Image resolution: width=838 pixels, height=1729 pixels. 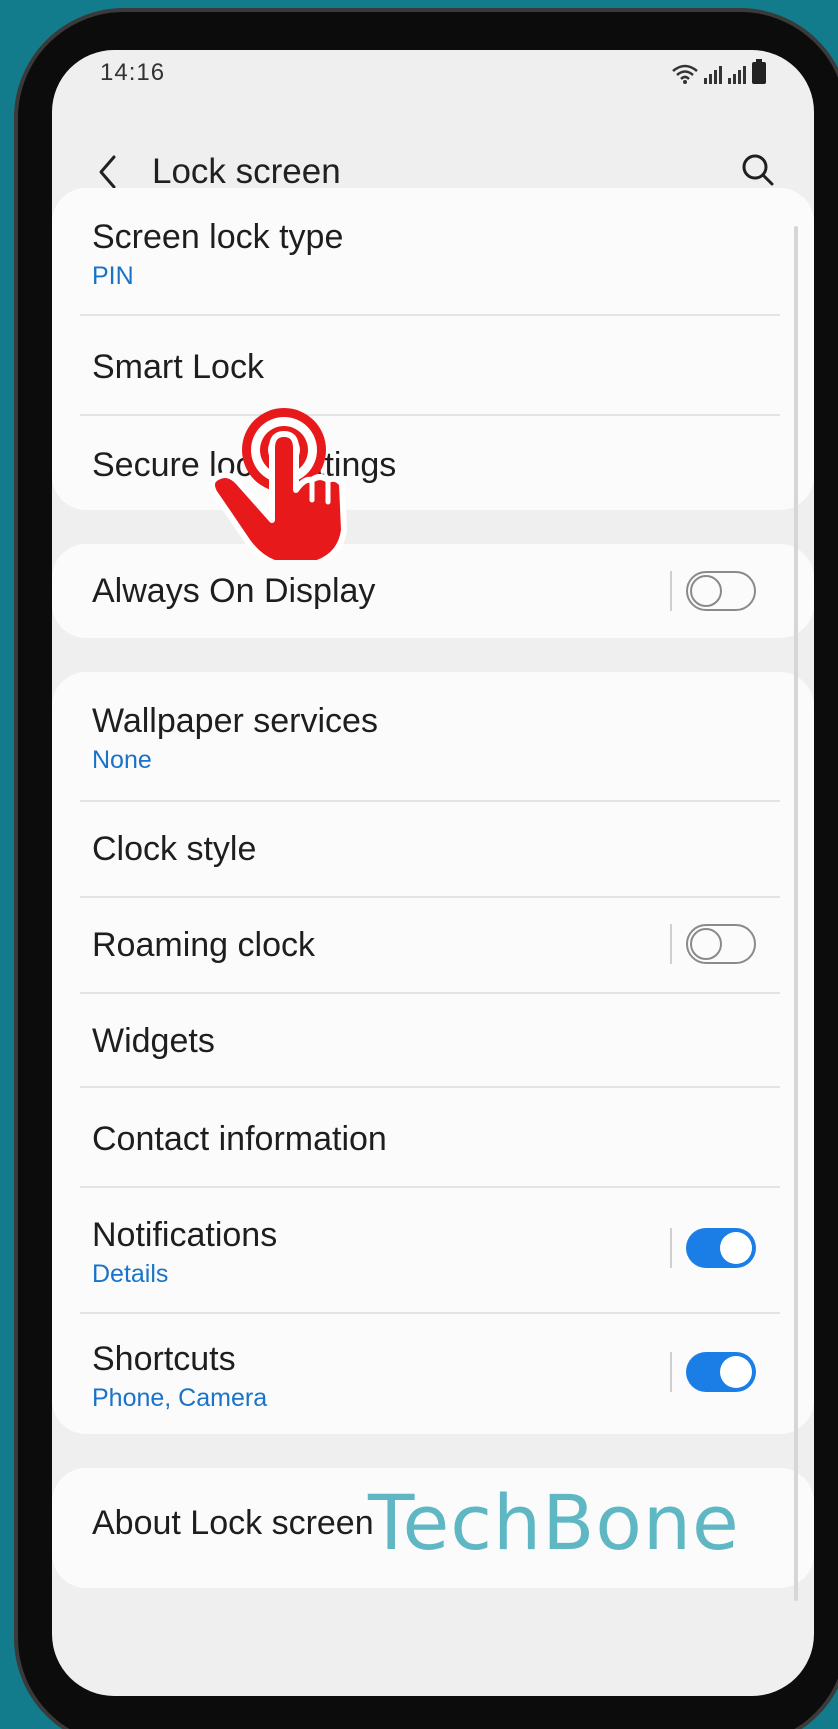 What do you see at coordinates (164, 1359) in the screenshot?
I see `item-title: Shortcuts` at bounding box center [164, 1359].